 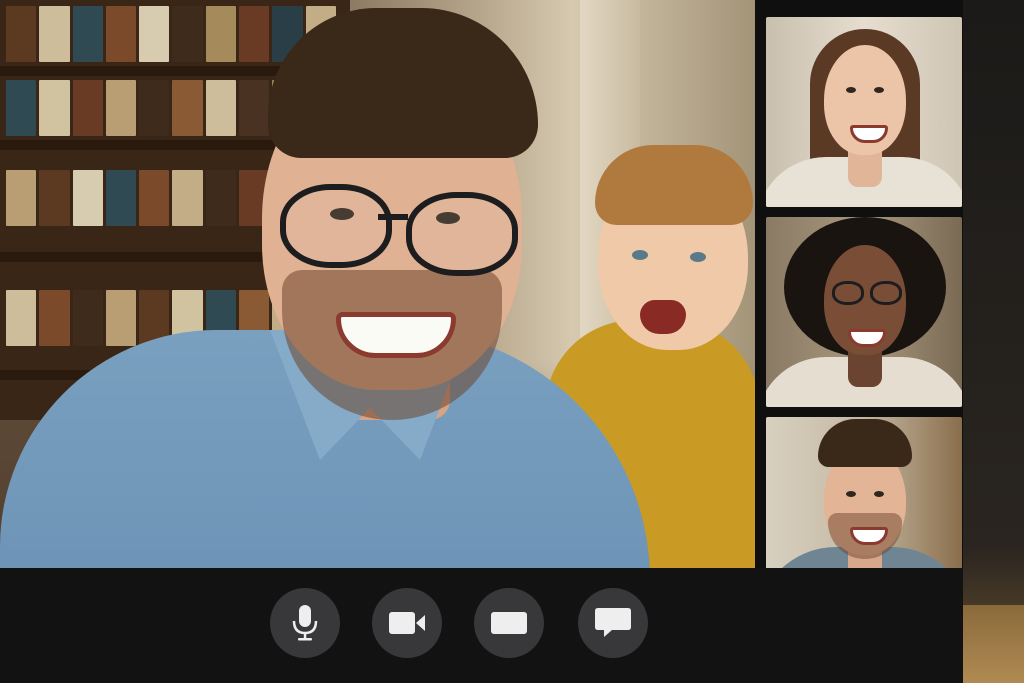 I want to click on chat-bubble-icon, so click(x=613, y=622).